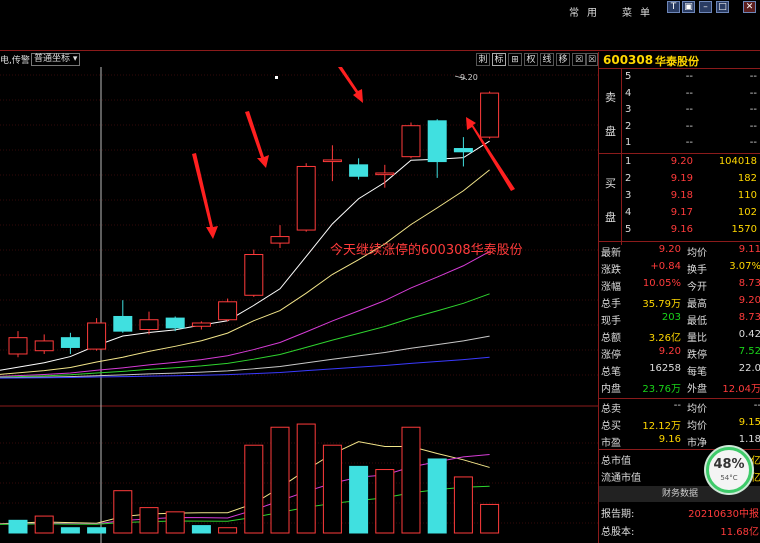 The image size is (760, 543). I want to click on toolbar-button-8: ☒, so click(592, 59).